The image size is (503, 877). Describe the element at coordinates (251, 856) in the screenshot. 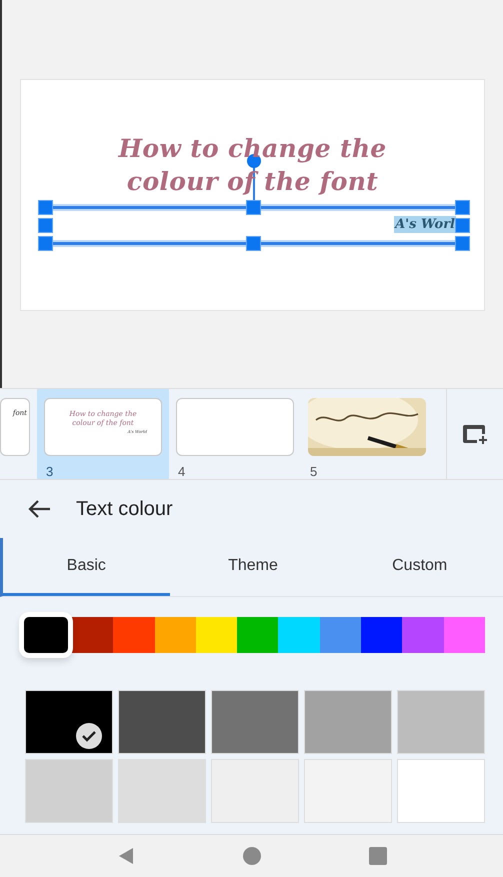

I see `home-icon` at that location.